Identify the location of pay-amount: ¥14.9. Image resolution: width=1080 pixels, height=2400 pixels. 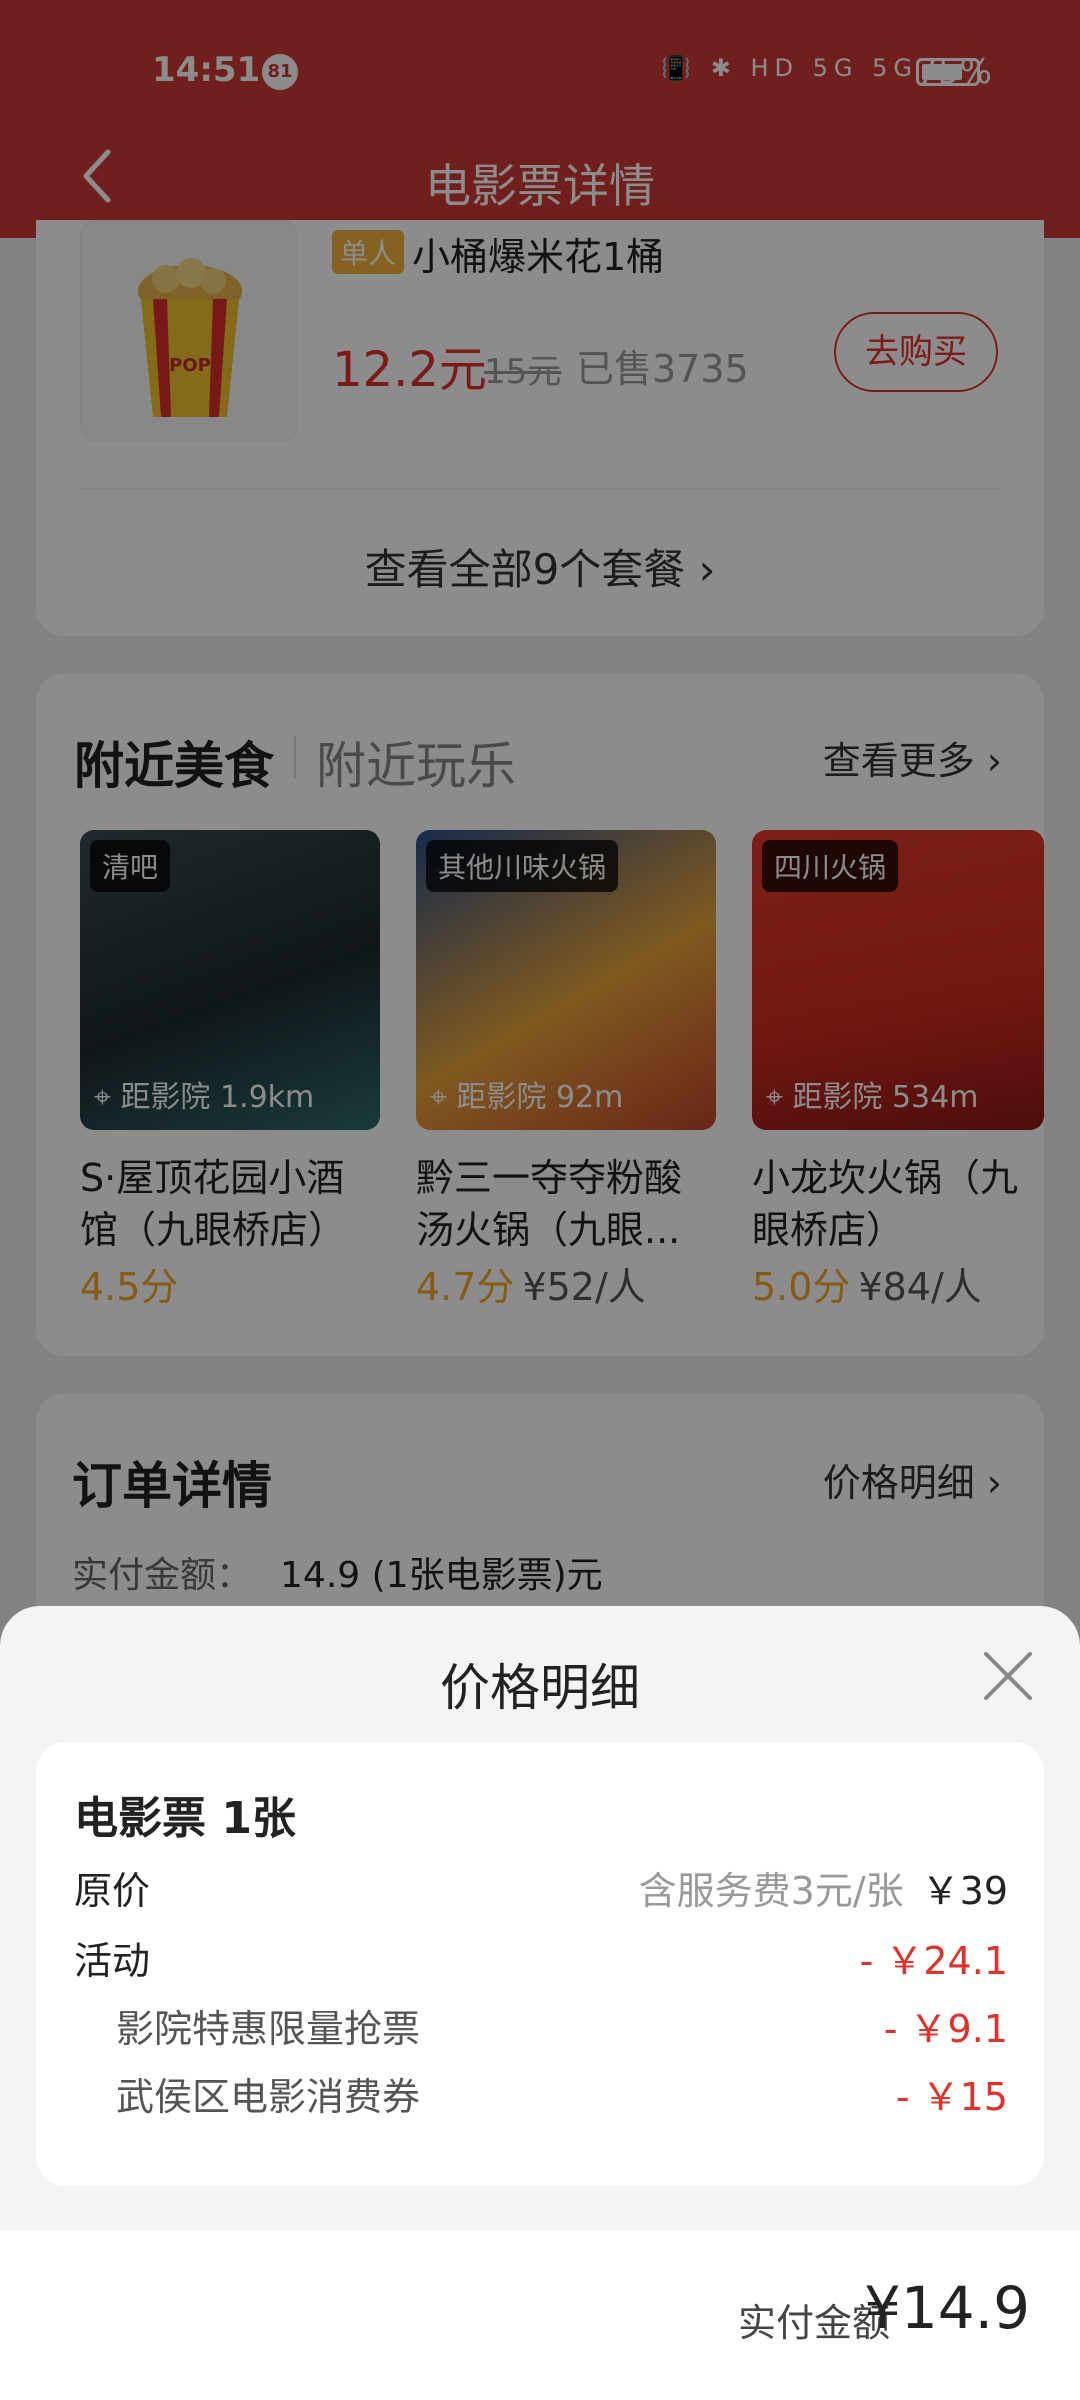
(946, 2308).